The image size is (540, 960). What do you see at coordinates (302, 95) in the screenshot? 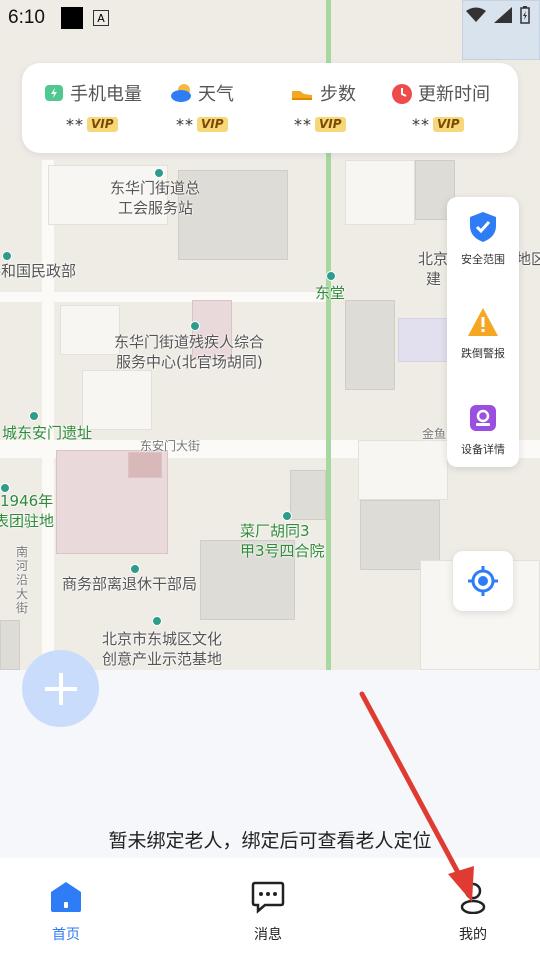
I see `shoe-icon` at bounding box center [302, 95].